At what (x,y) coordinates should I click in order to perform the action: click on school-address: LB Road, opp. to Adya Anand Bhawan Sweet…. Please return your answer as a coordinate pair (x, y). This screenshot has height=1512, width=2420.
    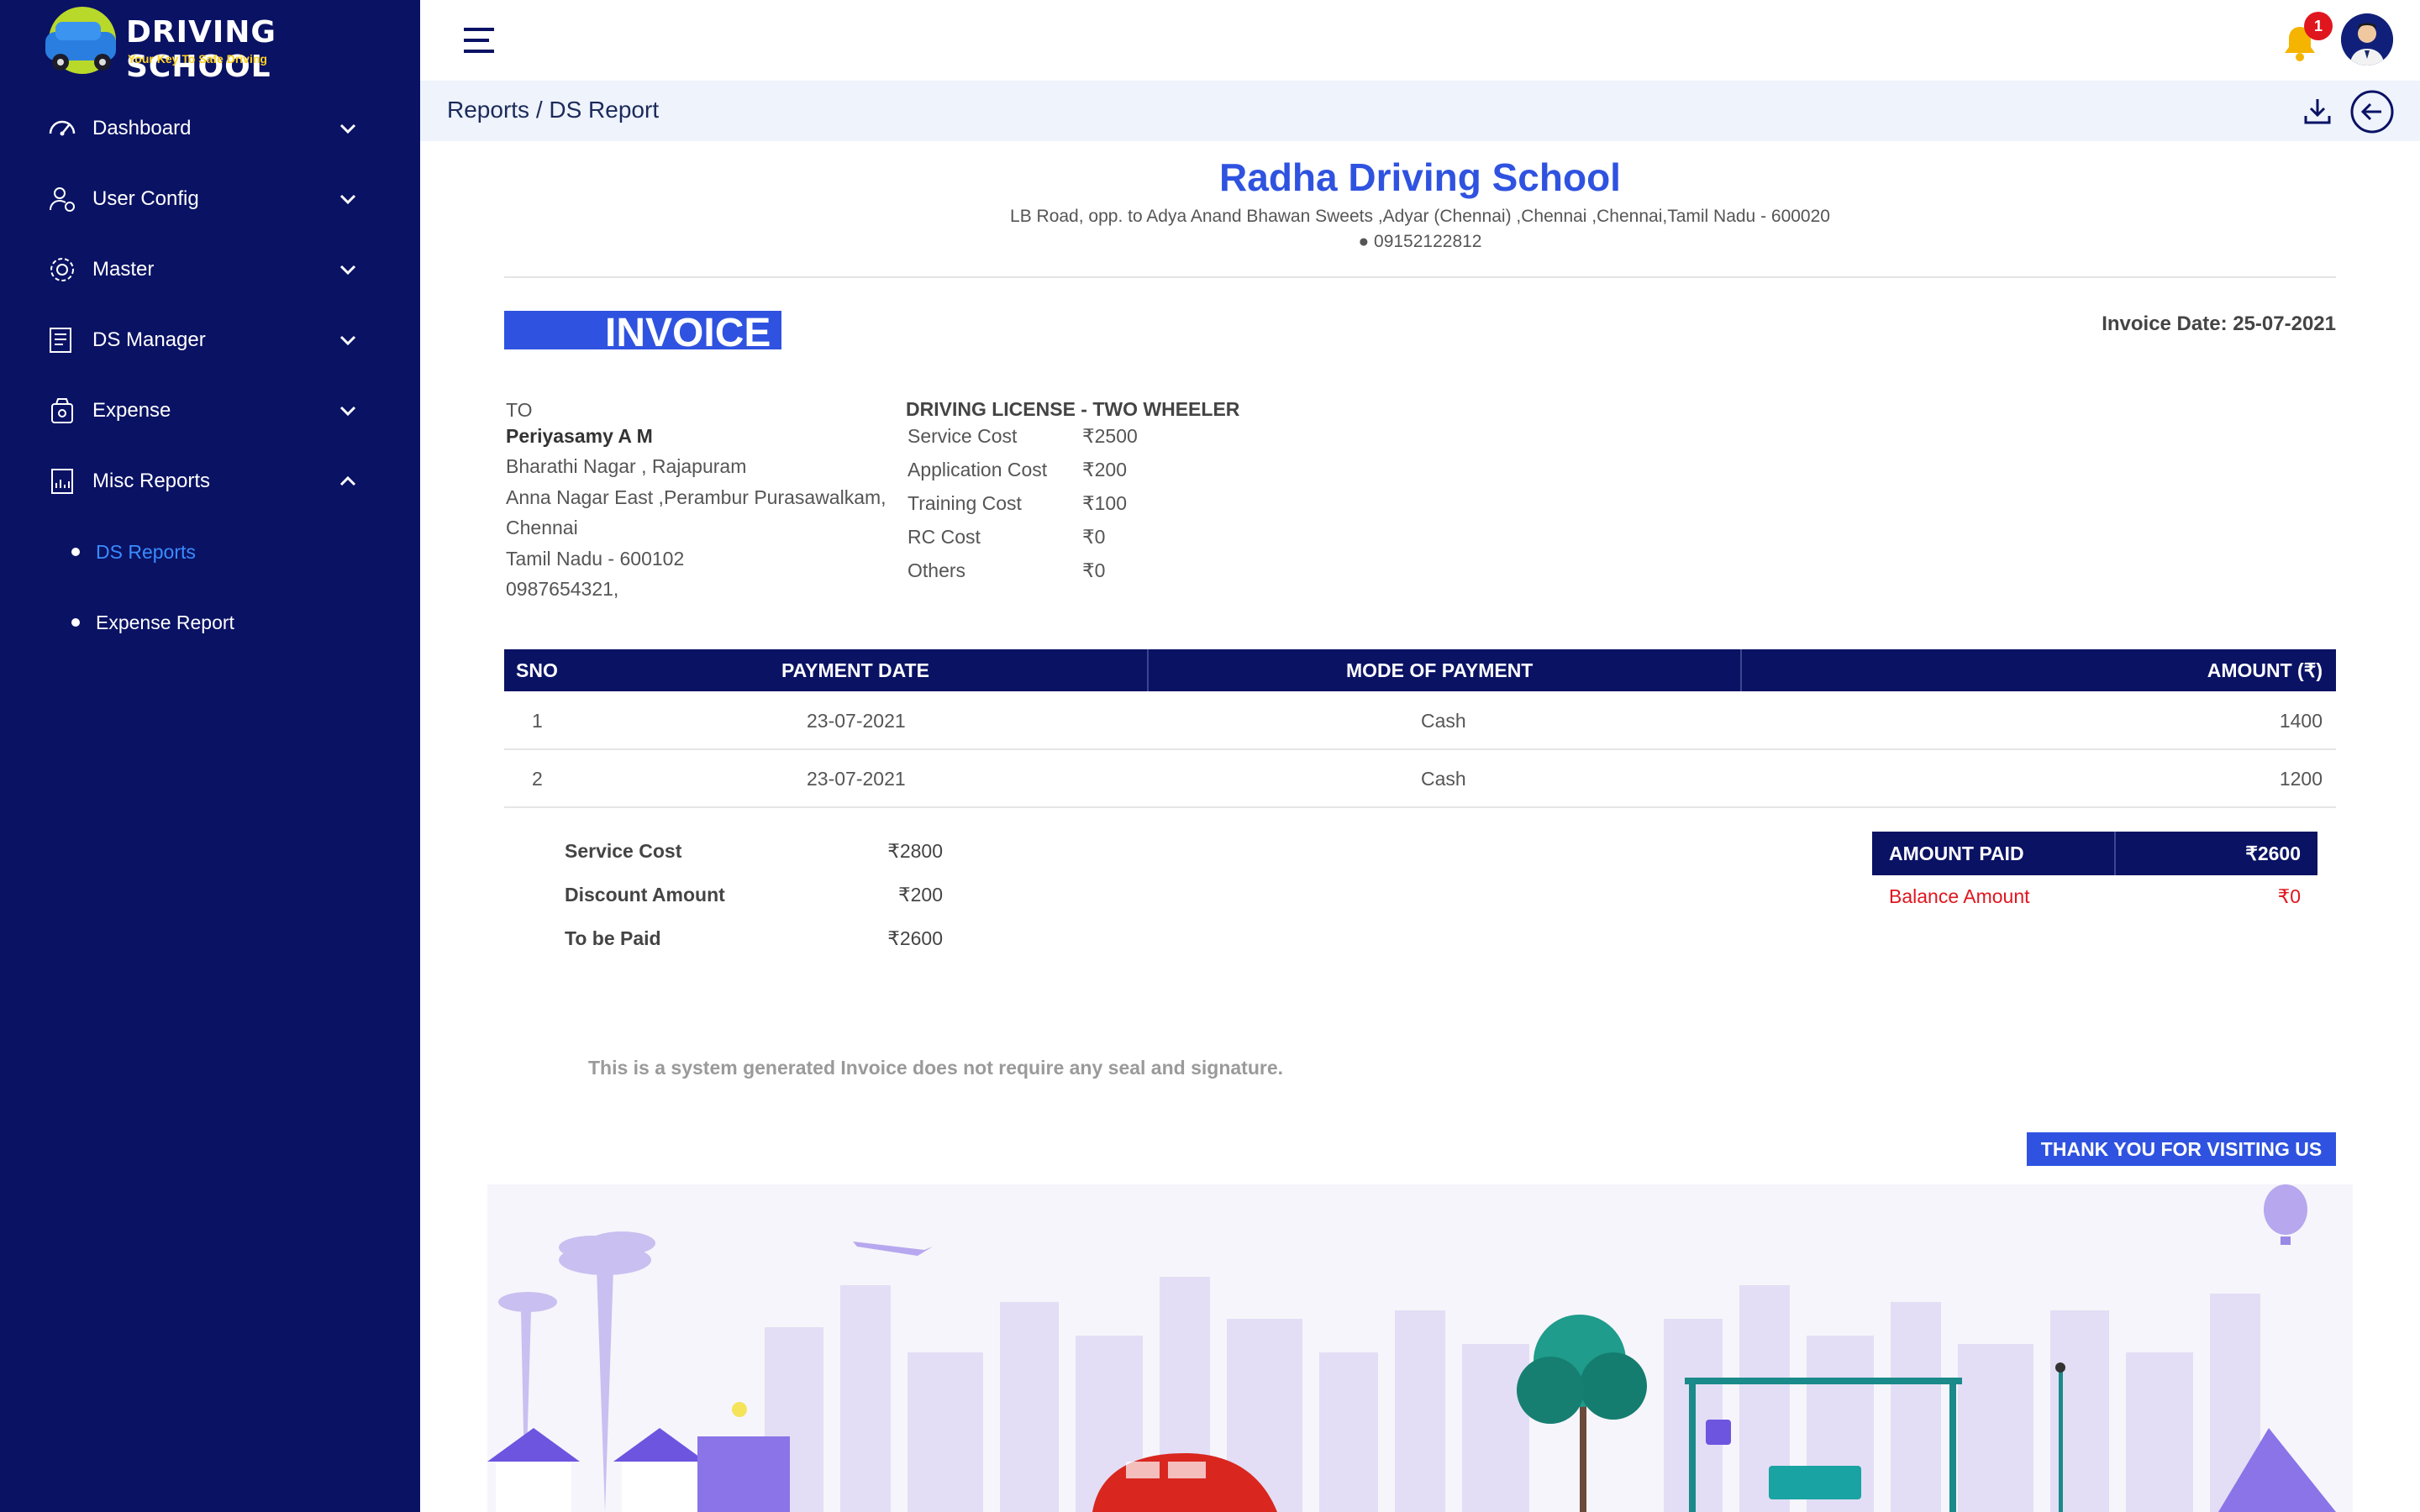
    Looking at the image, I should click on (1420, 216).